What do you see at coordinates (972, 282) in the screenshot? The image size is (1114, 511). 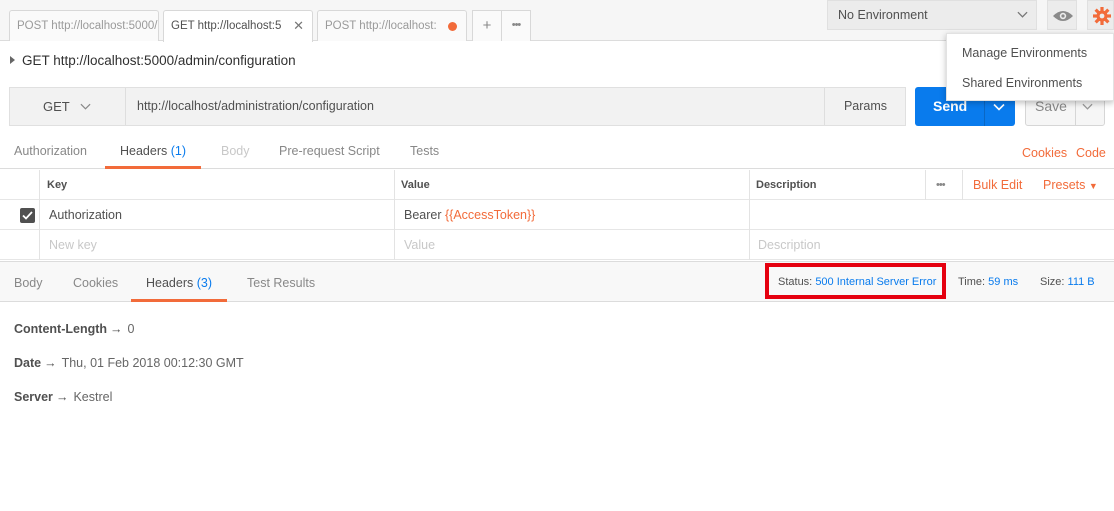 I see `time-label: Time:` at bounding box center [972, 282].